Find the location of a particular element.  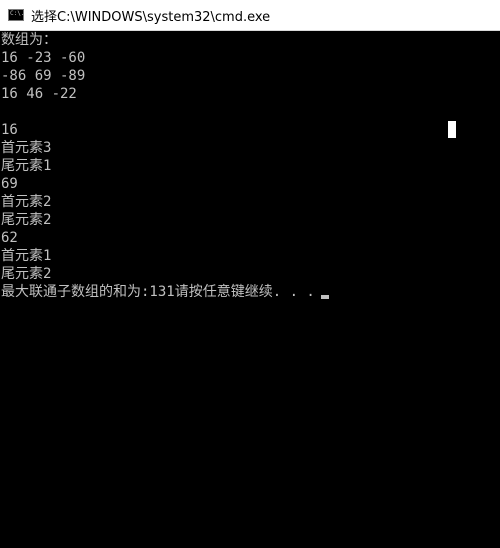

console-line-sum-3: 62 is located at coordinates (9, 238).